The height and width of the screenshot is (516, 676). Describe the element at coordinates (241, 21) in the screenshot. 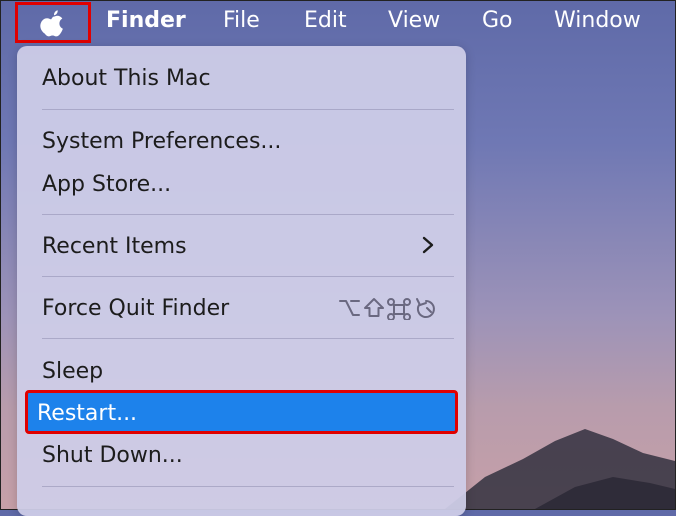

I see `menu-file: File` at that location.